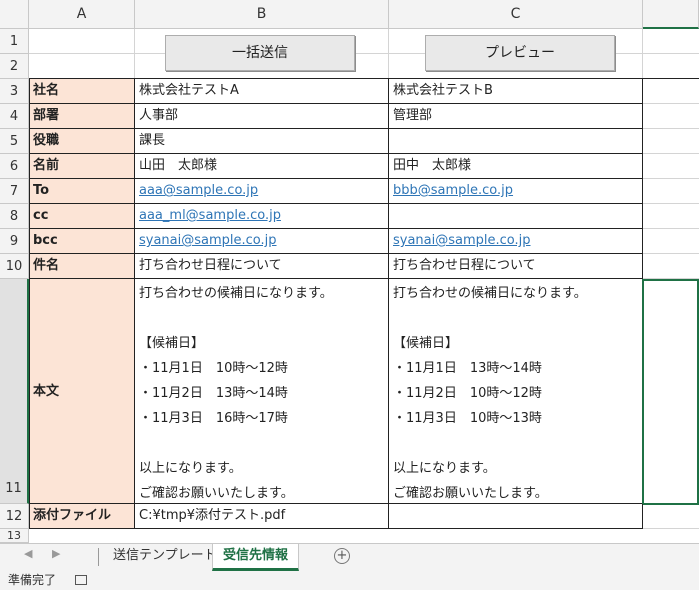  Describe the element at coordinates (671, 14) in the screenshot. I see `column-header-d` at that location.